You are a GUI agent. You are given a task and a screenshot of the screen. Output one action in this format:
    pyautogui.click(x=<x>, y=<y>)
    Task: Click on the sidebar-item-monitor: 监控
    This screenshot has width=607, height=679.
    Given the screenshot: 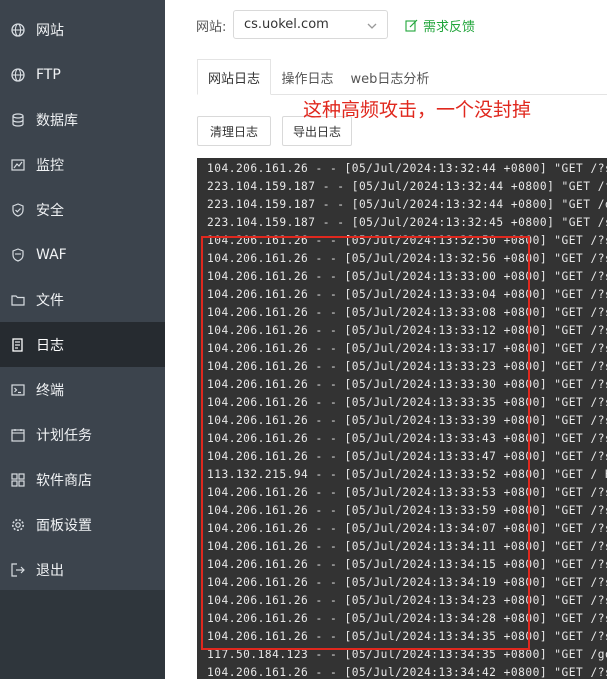 What is the action you would take?
    pyautogui.click(x=82, y=164)
    